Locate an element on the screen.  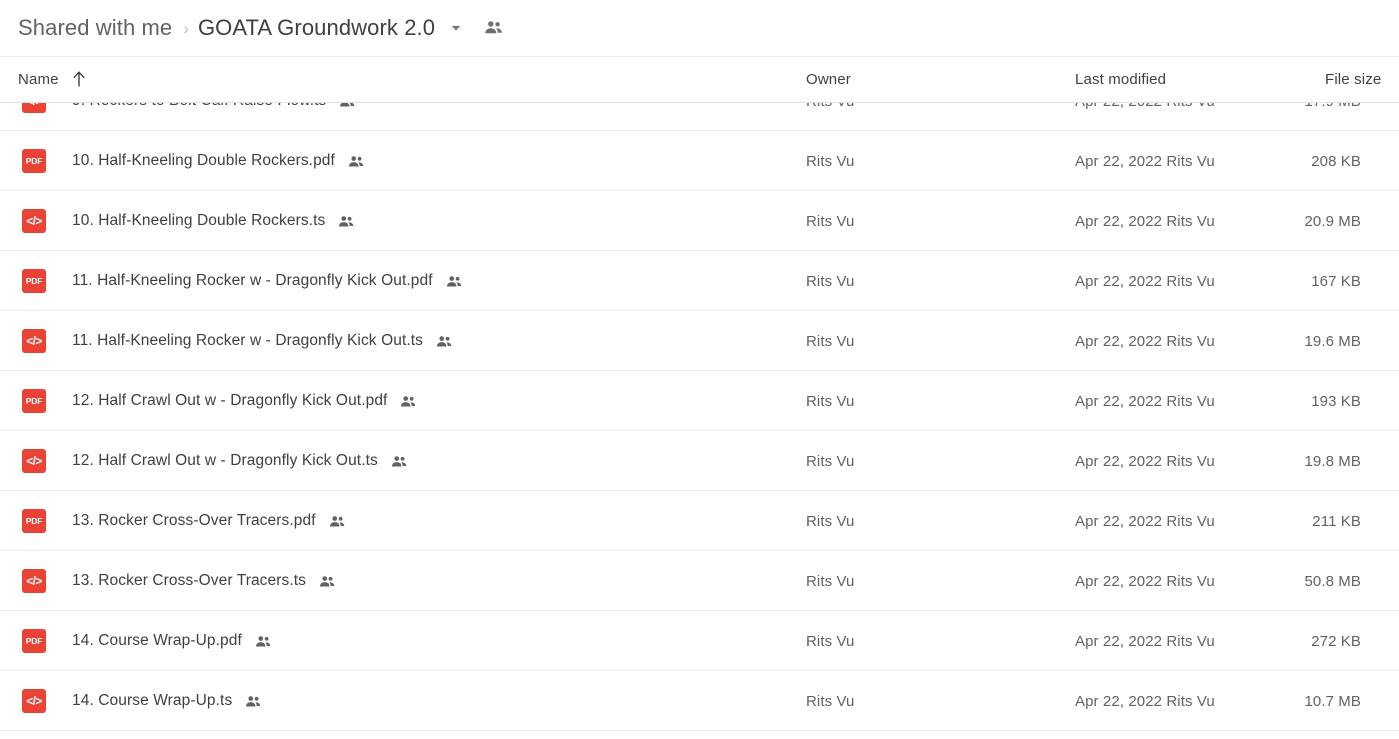
file-name-cell: </> 14. Course Wrap-Up.ts is located at coordinates (142, 701).